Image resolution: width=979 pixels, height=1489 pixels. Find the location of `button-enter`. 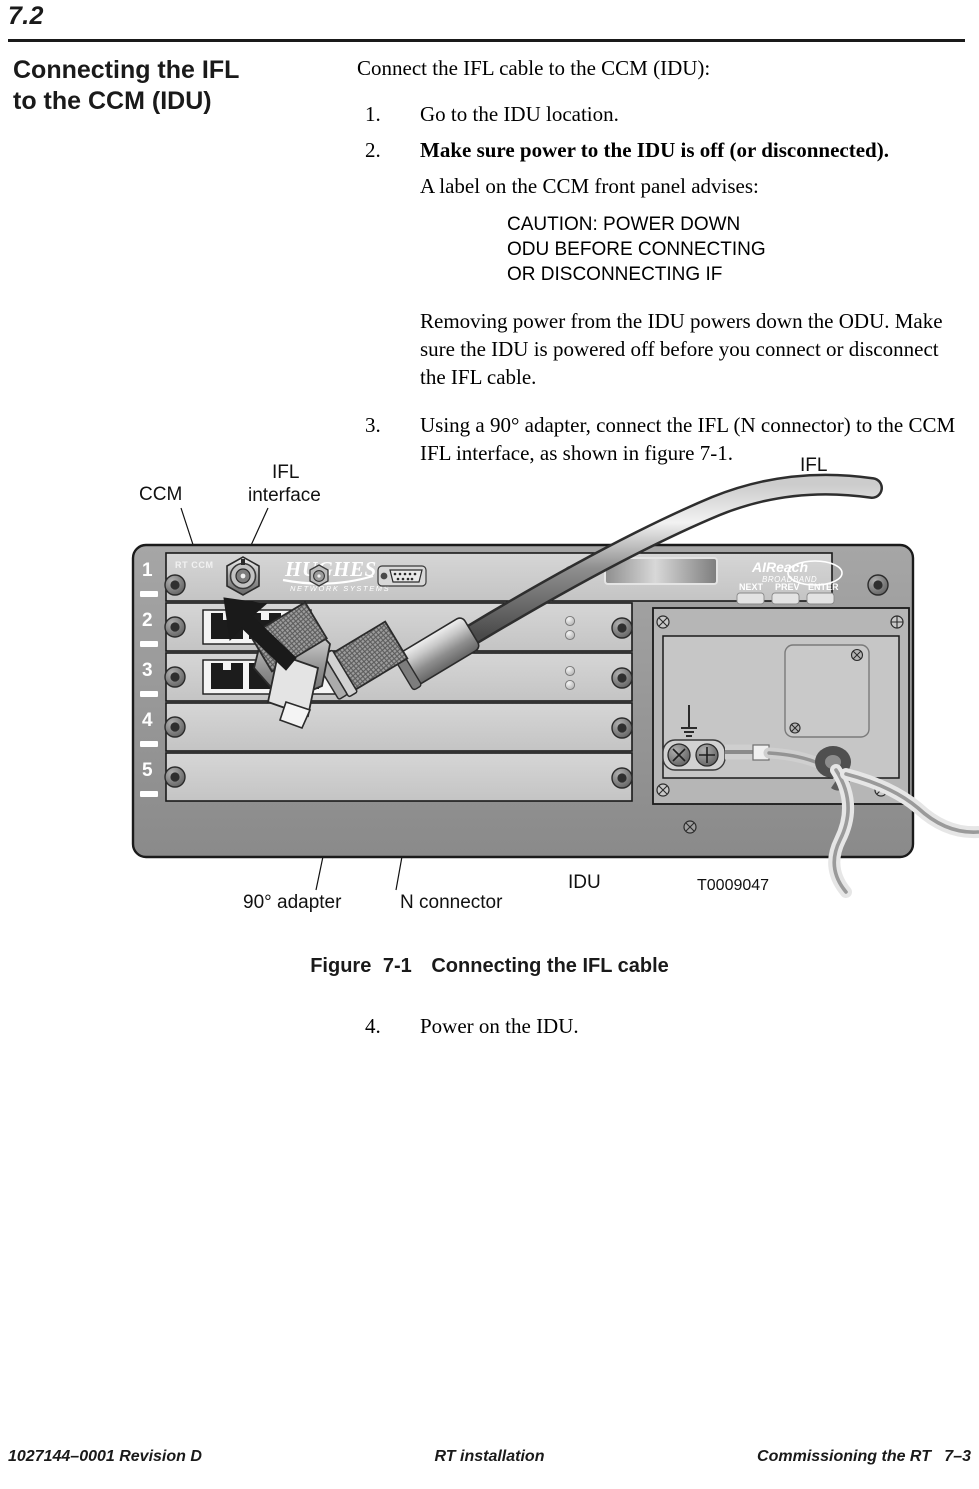

button-enter is located at coordinates (820, 598).